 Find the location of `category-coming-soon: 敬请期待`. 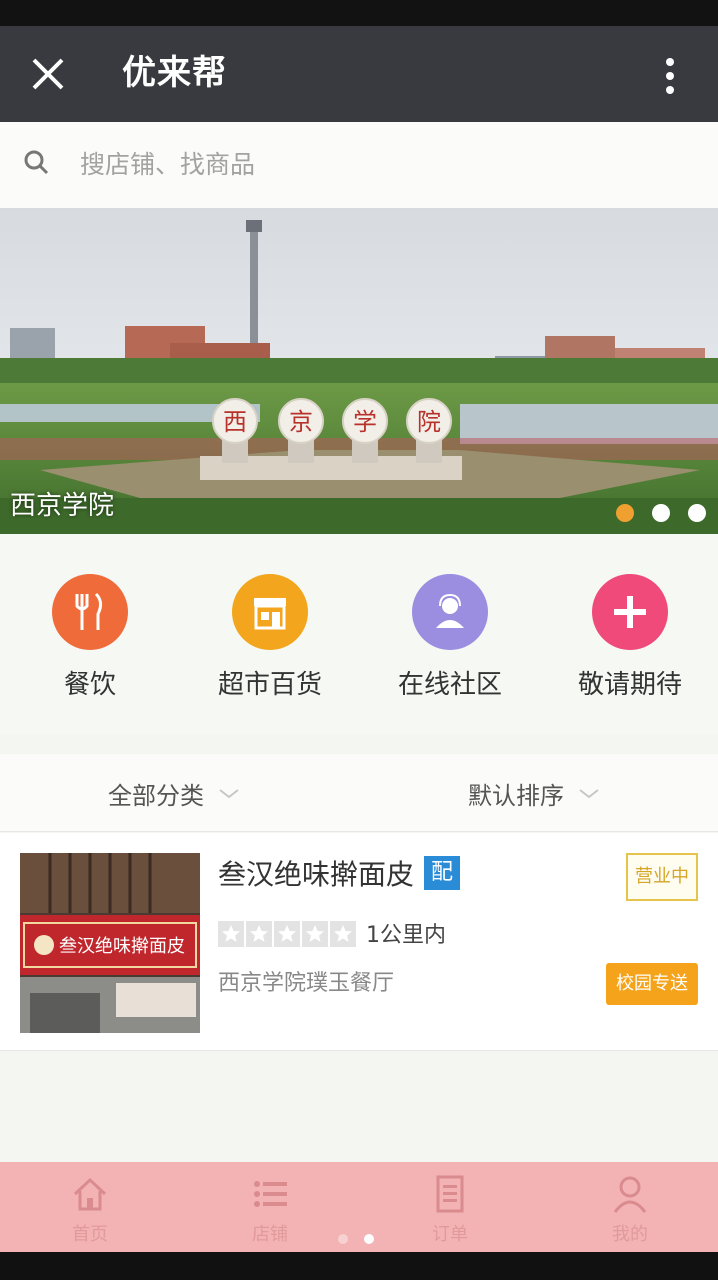

category-coming-soon: 敬请期待 is located at coordinates (629, 637).